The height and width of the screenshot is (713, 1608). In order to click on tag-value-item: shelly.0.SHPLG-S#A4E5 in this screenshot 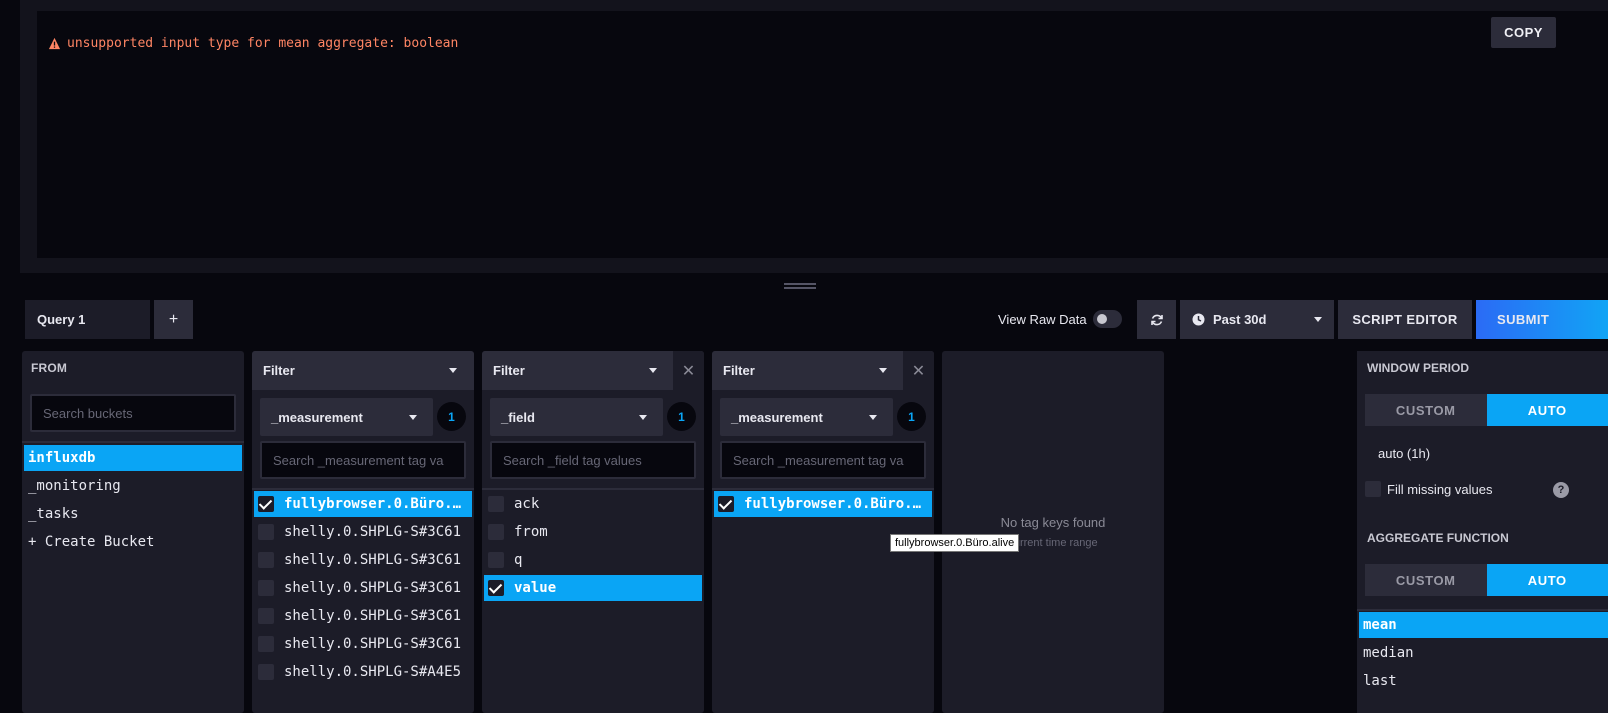, I will do `click(363, 672)`.